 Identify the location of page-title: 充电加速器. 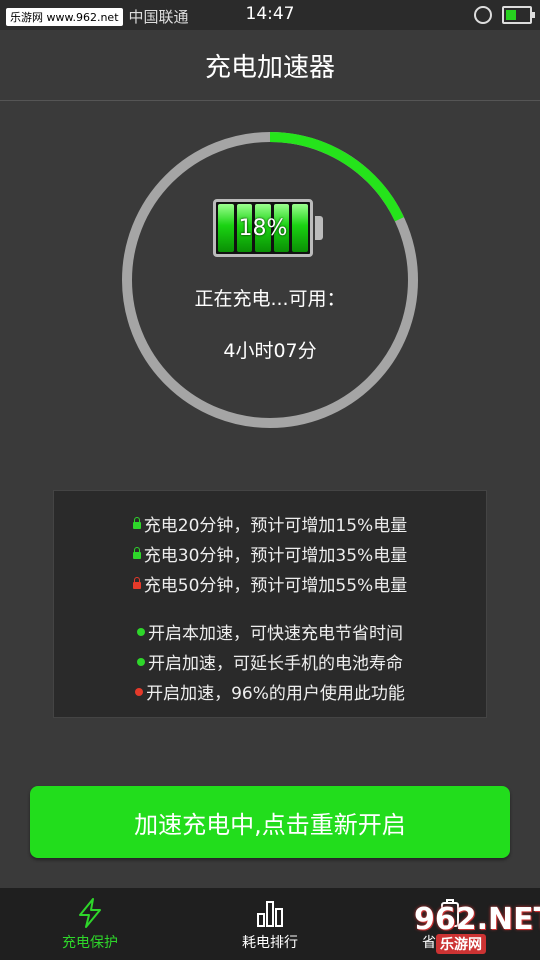
(269, 67).